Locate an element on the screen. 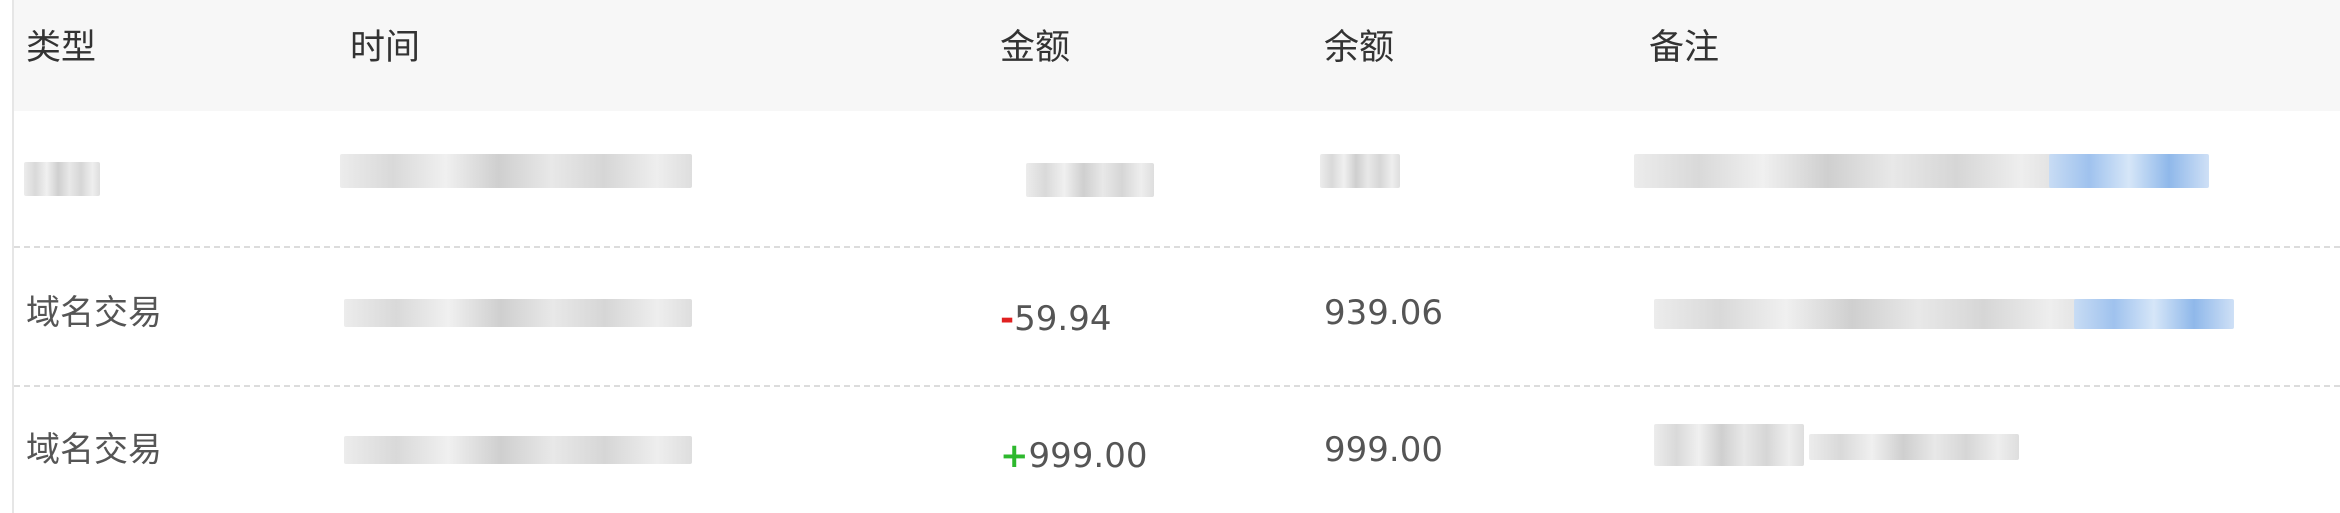 This screenshot has width=2340, height=513. header-time: 时间 is located at coordinates (385, 48).